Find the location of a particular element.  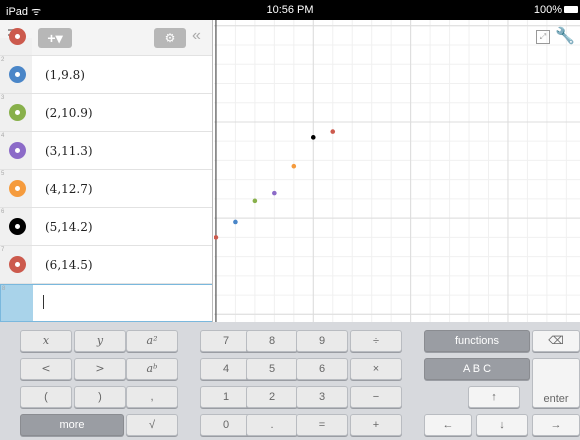

key-÷: ÷ is located at coordinates (376, 341).